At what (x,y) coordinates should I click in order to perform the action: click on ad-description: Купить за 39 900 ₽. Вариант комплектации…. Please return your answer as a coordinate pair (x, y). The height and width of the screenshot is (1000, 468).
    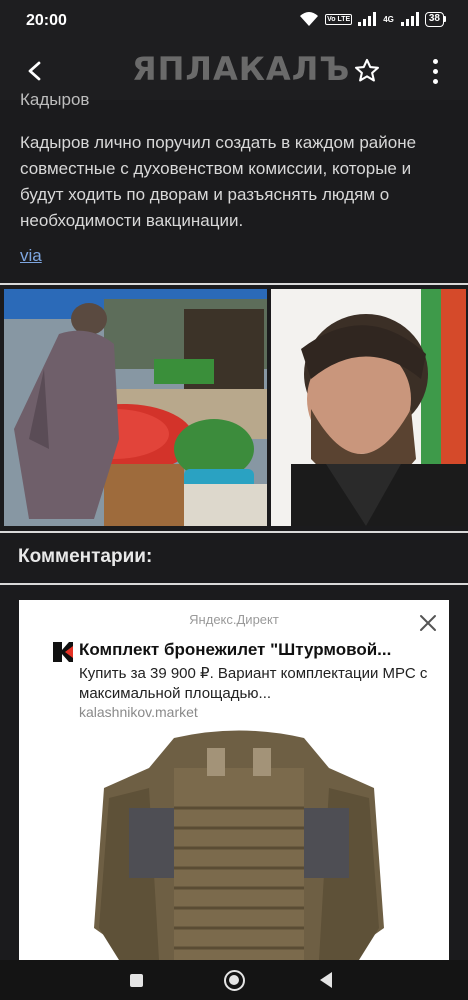
    Looking at the image, I should click on (259, 684).